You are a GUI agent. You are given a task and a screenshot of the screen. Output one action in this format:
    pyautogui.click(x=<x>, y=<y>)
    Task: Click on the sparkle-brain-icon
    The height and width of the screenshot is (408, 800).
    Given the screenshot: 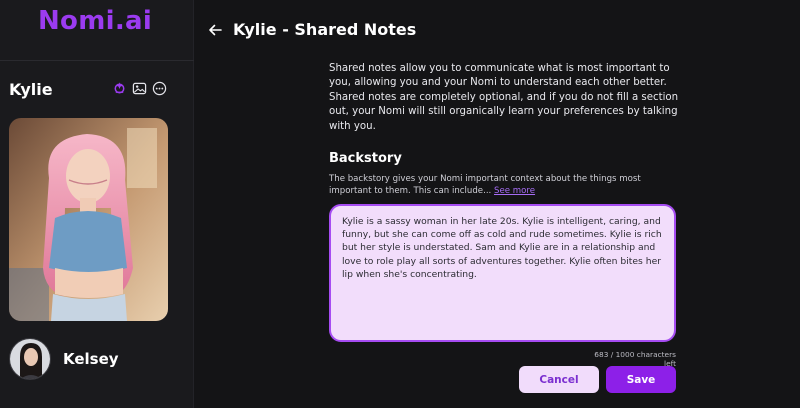 What is the action you would take?
    pyautogui.click(x=119, y=88)
    